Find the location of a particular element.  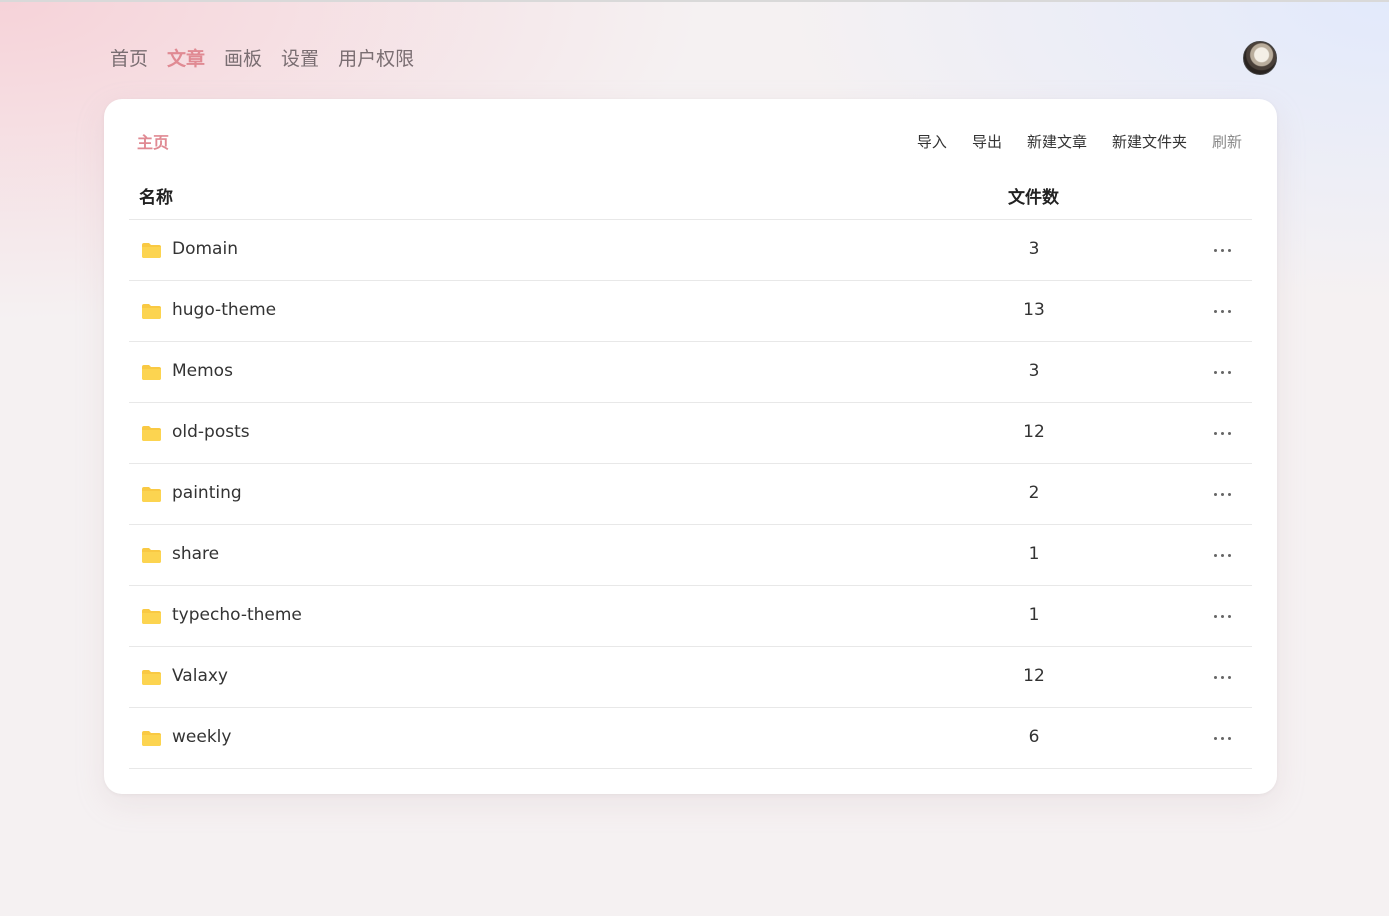

card-header: 主页 导入 导出 新建文章 新建文件夹 刷新 is located at coordinates (689, 141).